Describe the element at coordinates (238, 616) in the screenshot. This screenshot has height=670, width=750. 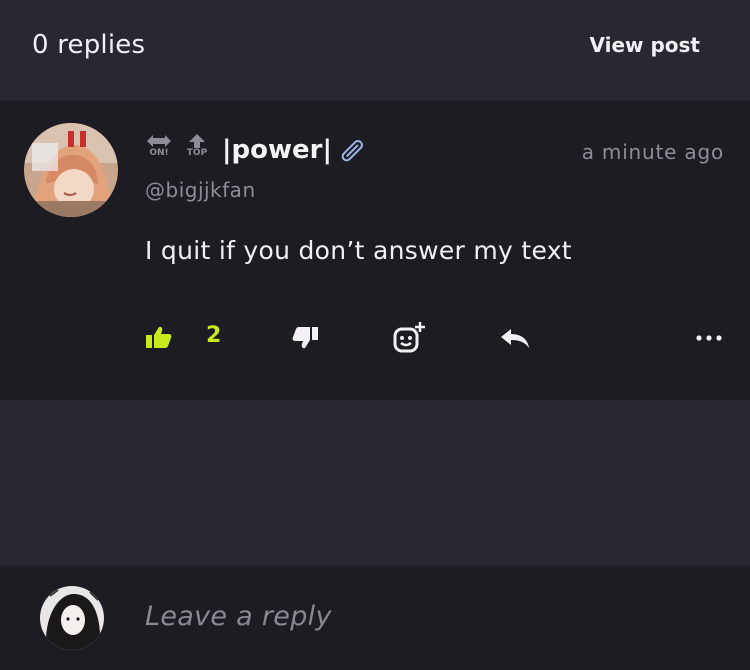
I see `reply-input: Leave a reply` at that location.